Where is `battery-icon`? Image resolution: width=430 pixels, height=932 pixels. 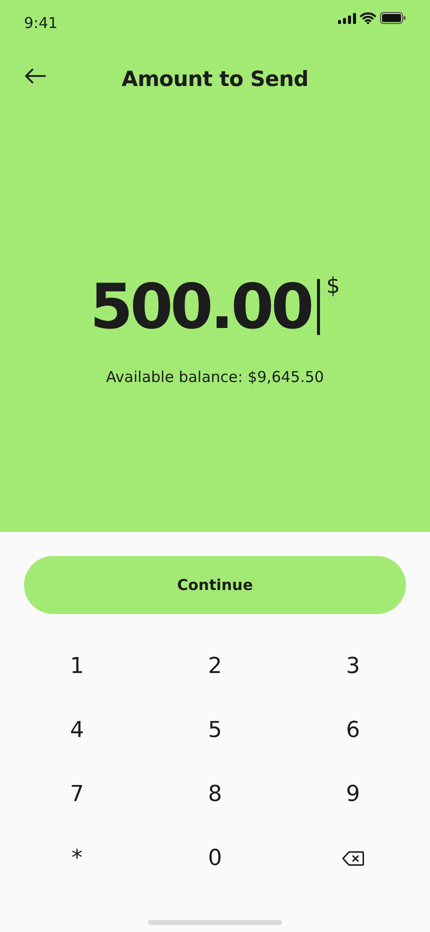 battery-icon is located at coordinates (393, 18).